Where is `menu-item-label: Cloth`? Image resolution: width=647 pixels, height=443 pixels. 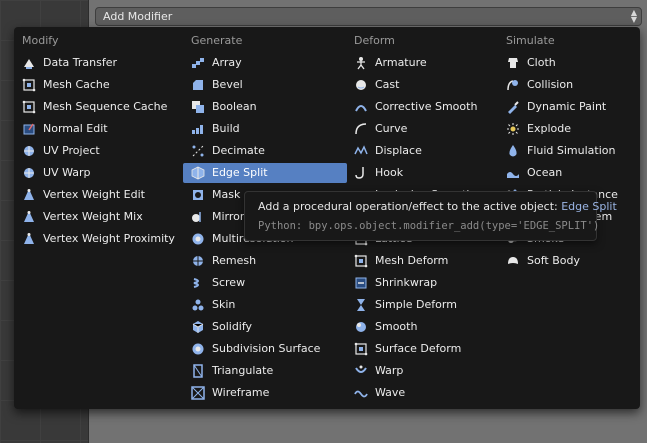 menu-item-label: Cloth is located at coordinates (541, 62).